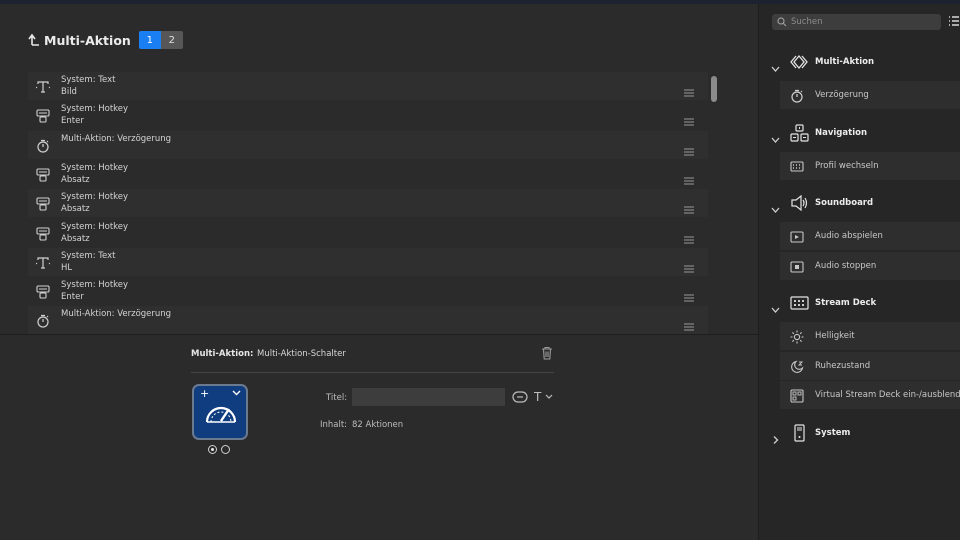 The height and width of the screenshot is (540, 960). Describe the element at coordinates (105, 40) in the screenshot. I see `page-header: Multi-Aktion 1 2` at that location.